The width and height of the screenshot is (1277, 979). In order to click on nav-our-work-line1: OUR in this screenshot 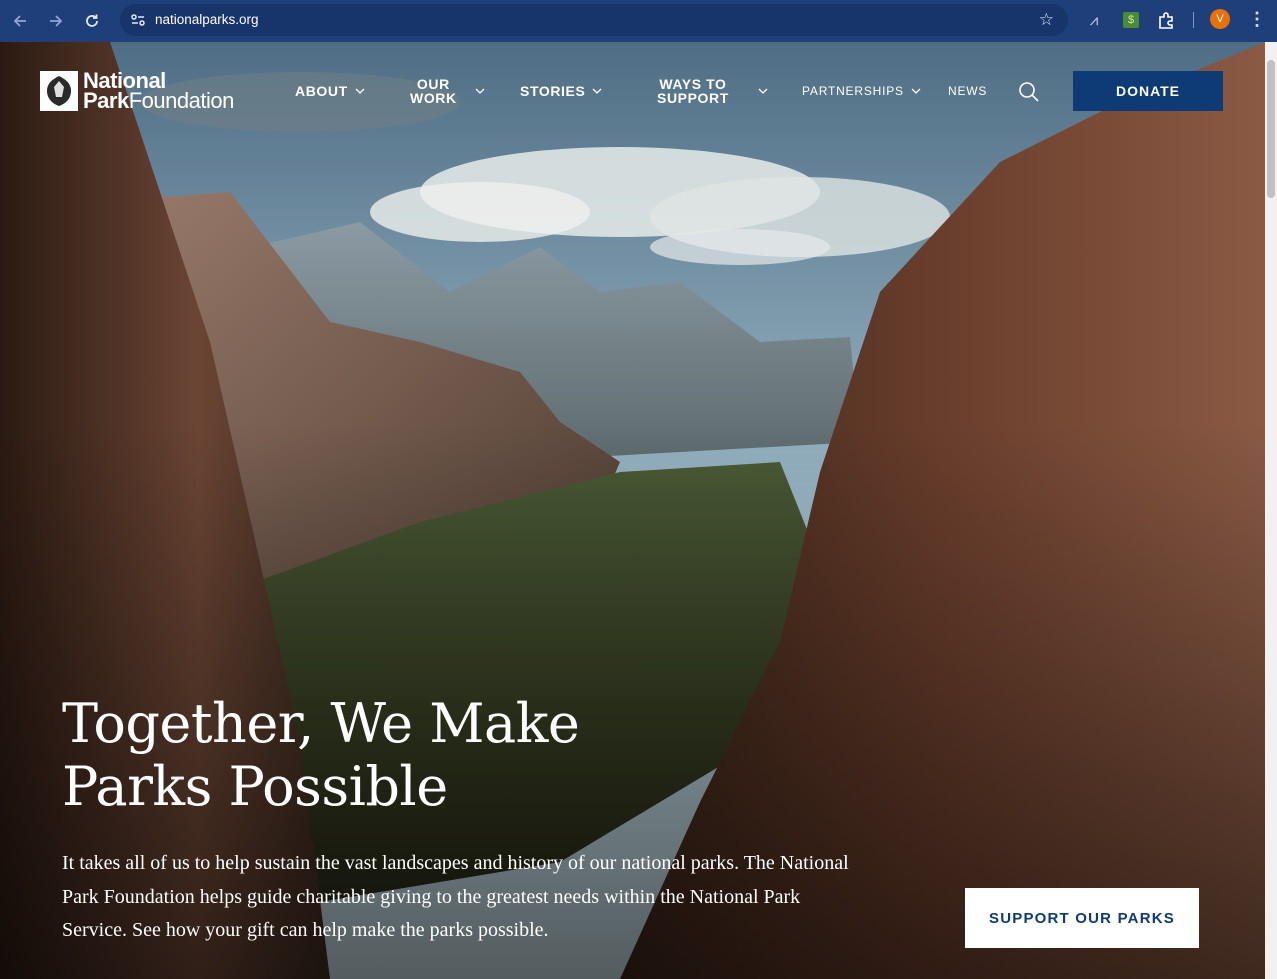, I will do `click(433, 84)`.